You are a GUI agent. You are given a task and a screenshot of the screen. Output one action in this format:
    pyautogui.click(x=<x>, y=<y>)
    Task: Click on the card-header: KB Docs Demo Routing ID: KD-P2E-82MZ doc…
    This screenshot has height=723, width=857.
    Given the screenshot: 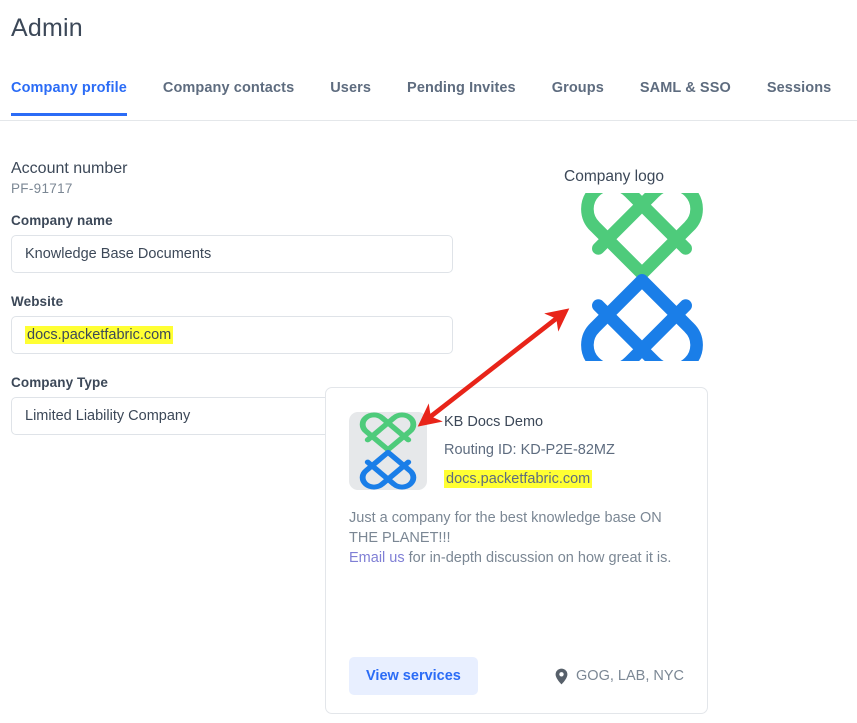 What is the action you would take?
    pyautogui.click(x=516, y=439)
    